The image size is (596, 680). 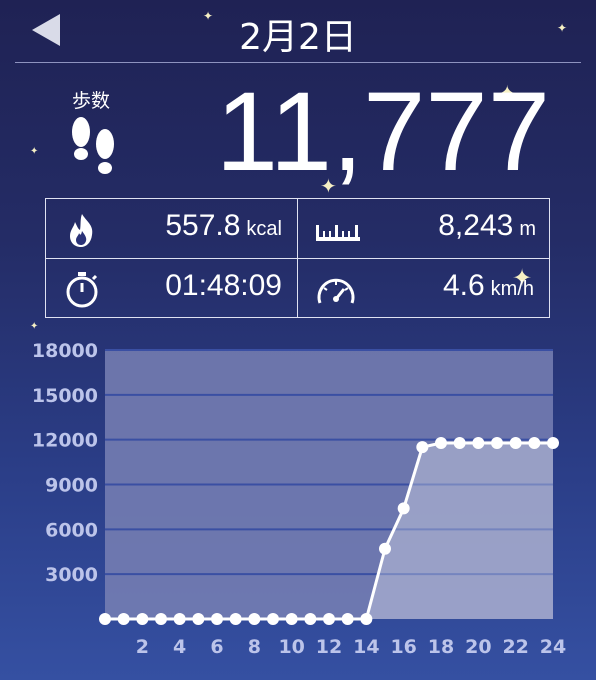 I want to click on duration-value-row: 01:48:09, so click(x=223, y=286).